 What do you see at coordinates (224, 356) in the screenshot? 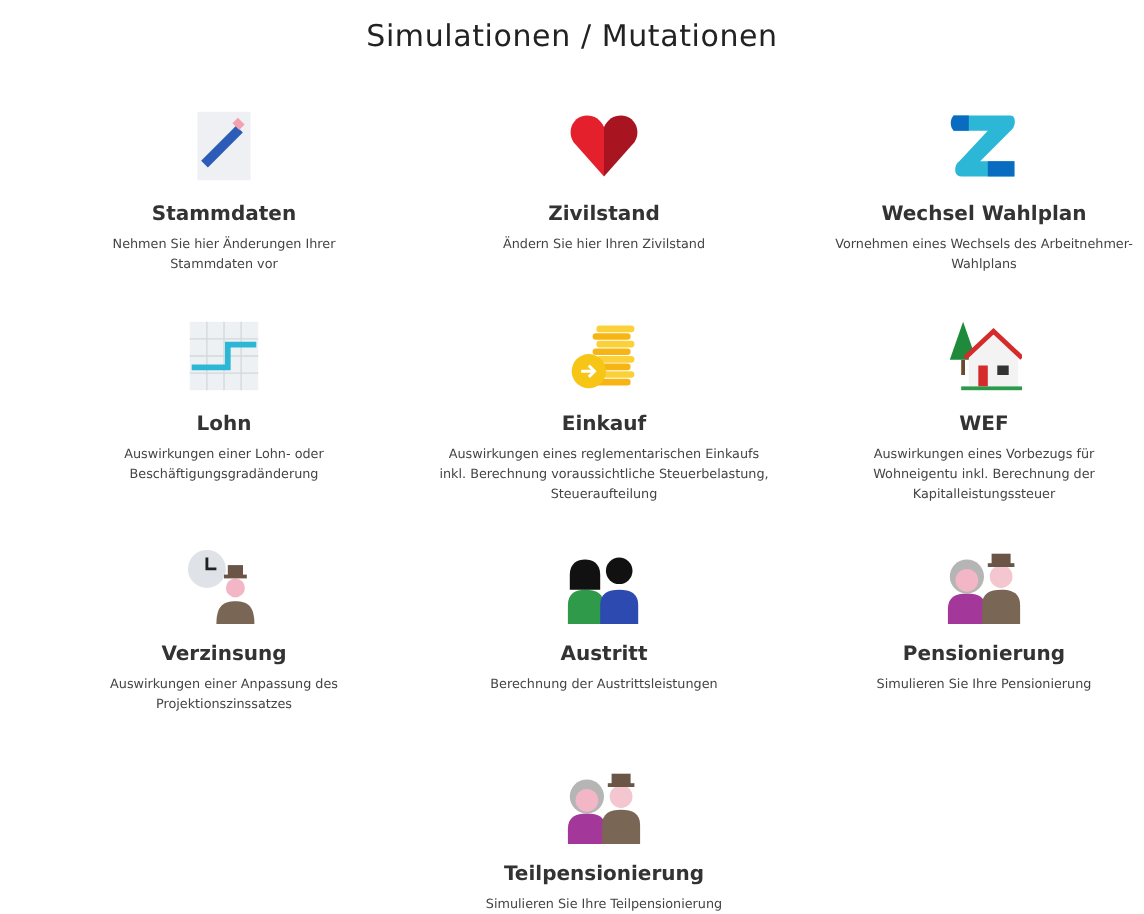
I see `step-chart-icon` at bounding box center [224, 356].